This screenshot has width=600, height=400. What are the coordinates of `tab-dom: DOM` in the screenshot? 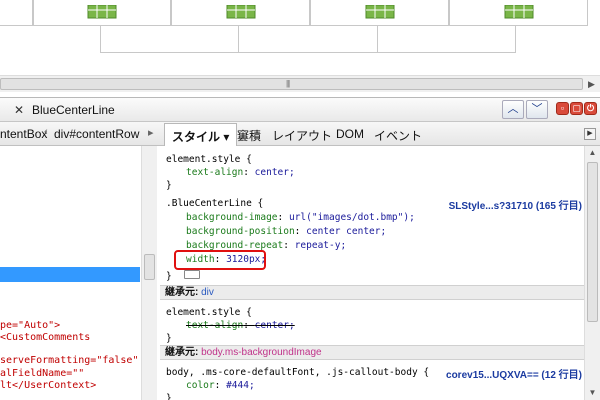 It's located at (350, 134).